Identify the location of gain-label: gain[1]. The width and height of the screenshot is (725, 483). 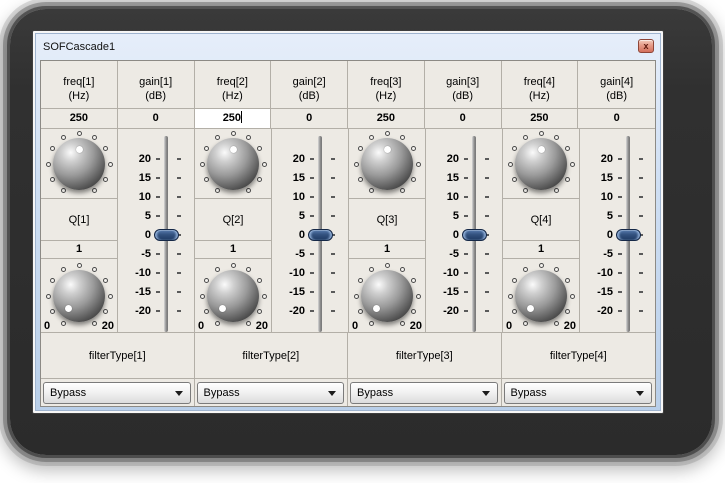
(156, 81).